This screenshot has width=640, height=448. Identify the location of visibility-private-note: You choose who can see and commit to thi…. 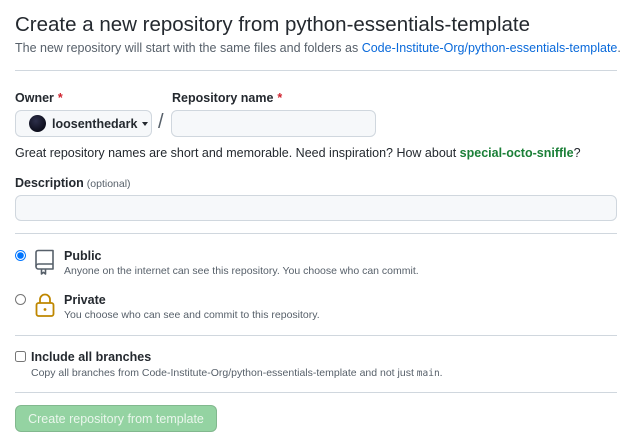
(192, 315).